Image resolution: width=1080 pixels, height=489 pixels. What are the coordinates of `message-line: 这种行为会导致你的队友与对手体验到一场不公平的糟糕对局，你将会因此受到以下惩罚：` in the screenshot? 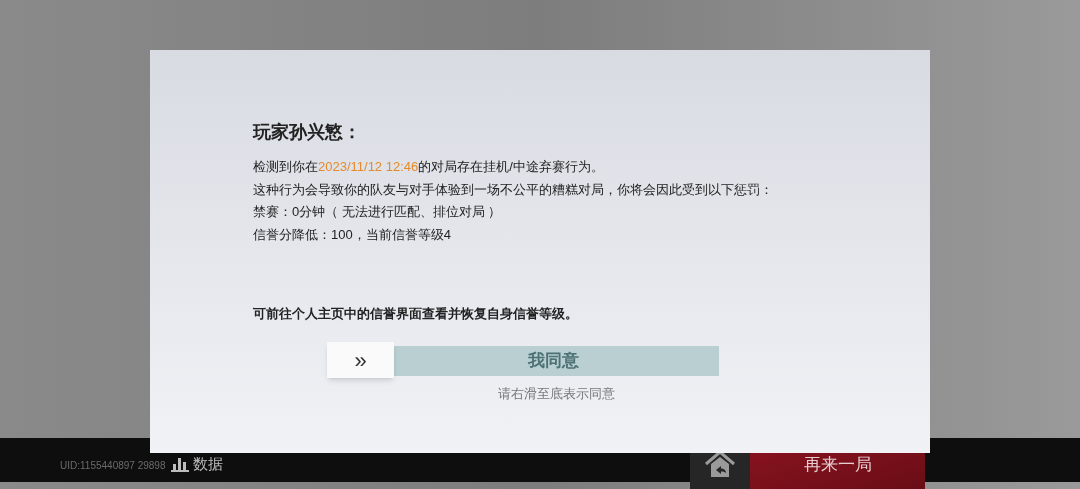 It's located at (513, 189).